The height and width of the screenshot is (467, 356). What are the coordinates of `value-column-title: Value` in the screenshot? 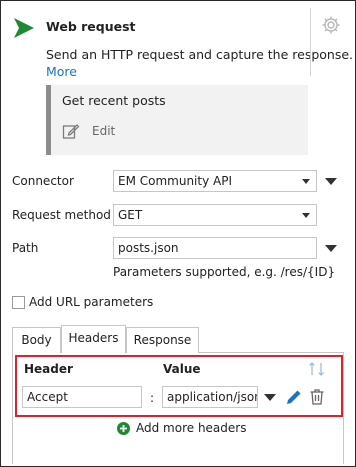 It's located at (182, 369).